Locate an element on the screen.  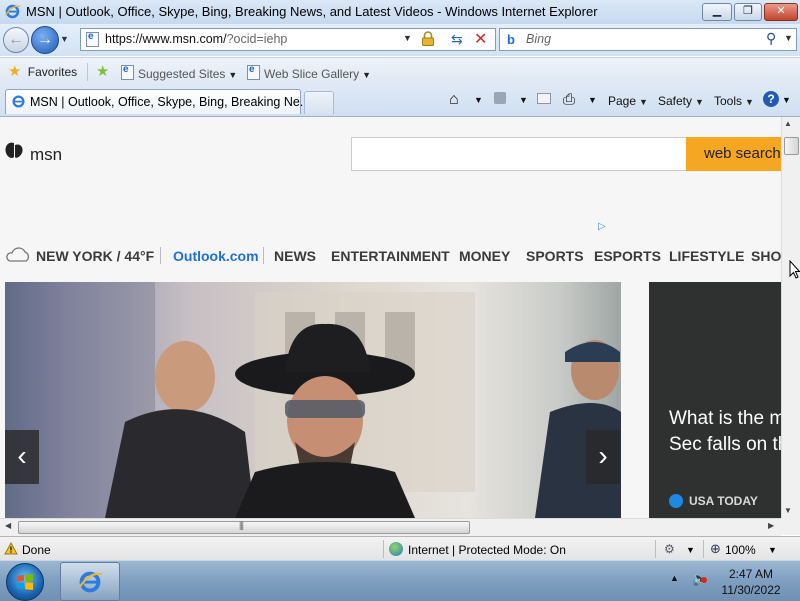
scroll-left-icon: ◀ is located at coordinates (8, 525).